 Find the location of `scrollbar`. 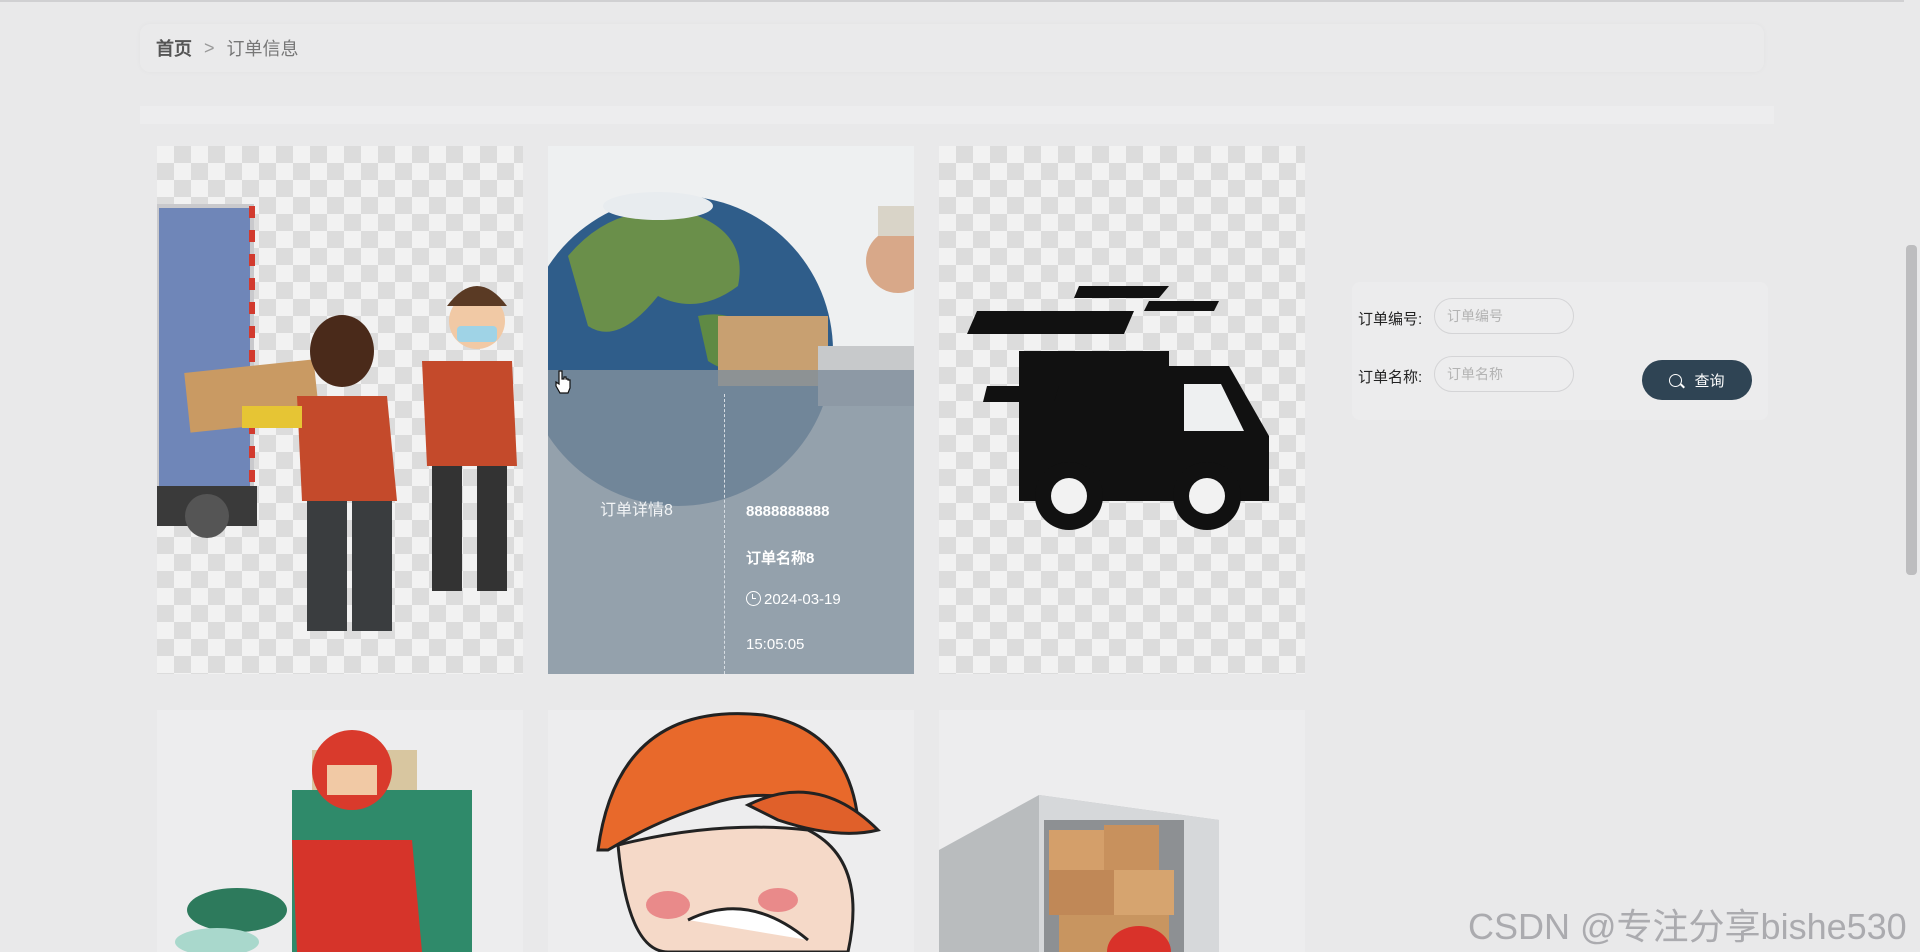

scrollbar is located at coordinates (1912, 476).